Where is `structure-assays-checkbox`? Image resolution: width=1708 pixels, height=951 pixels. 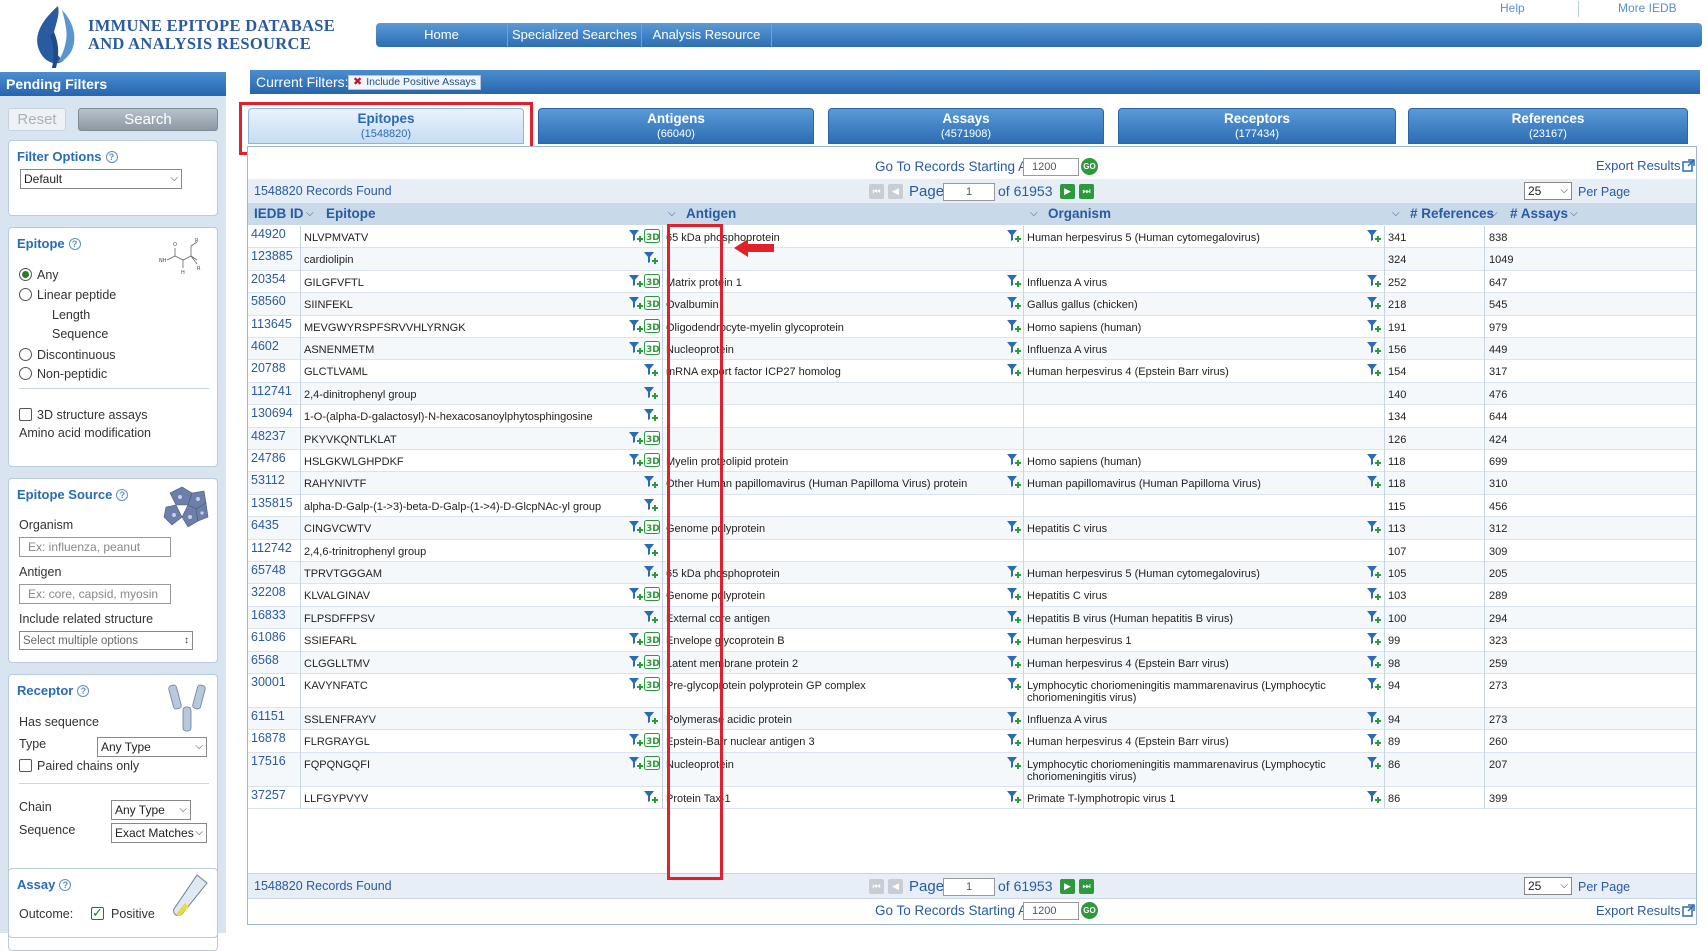
structure-assays-checkbox is located at coordinates (25, 414).